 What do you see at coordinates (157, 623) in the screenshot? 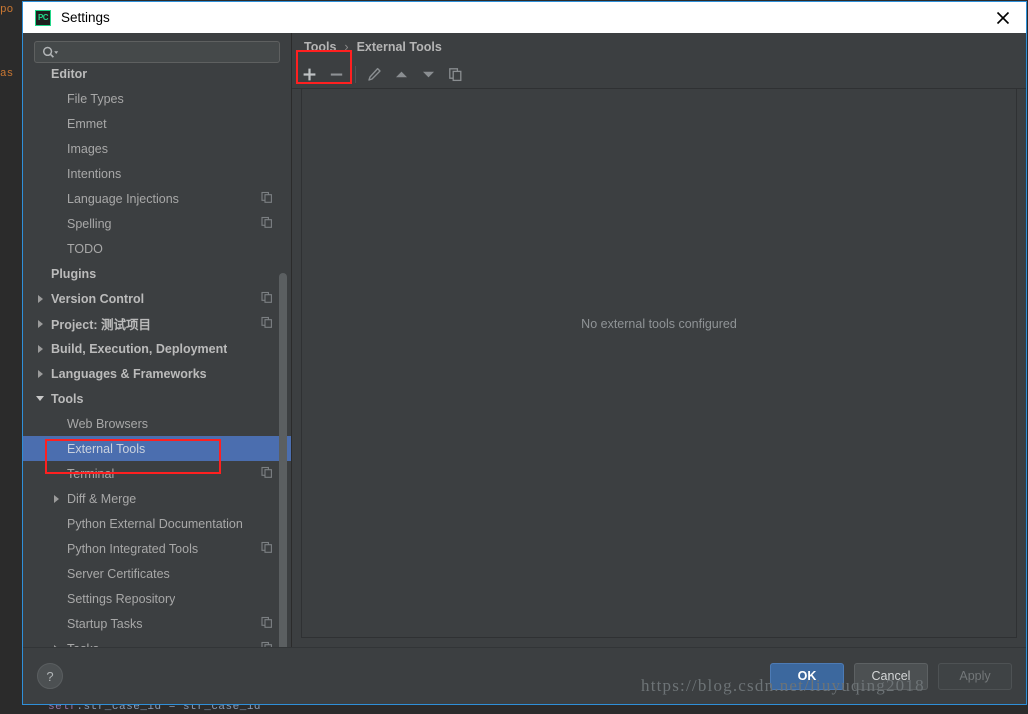
I see `sidebar-item-startup-tasks: Startup Tasks` at bounding box center [157, 623].